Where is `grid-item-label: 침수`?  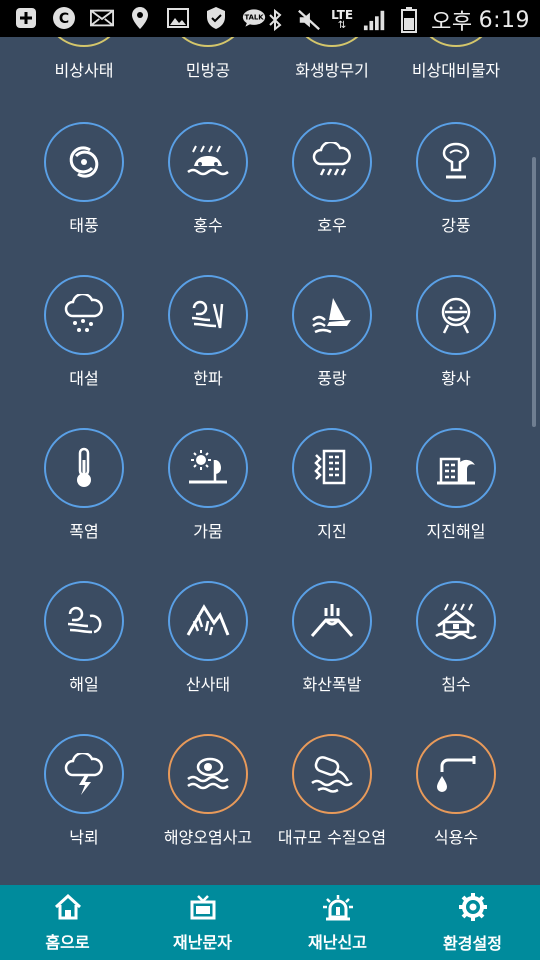 grid-item-label: 침수 is located at coordinates (456, 684).